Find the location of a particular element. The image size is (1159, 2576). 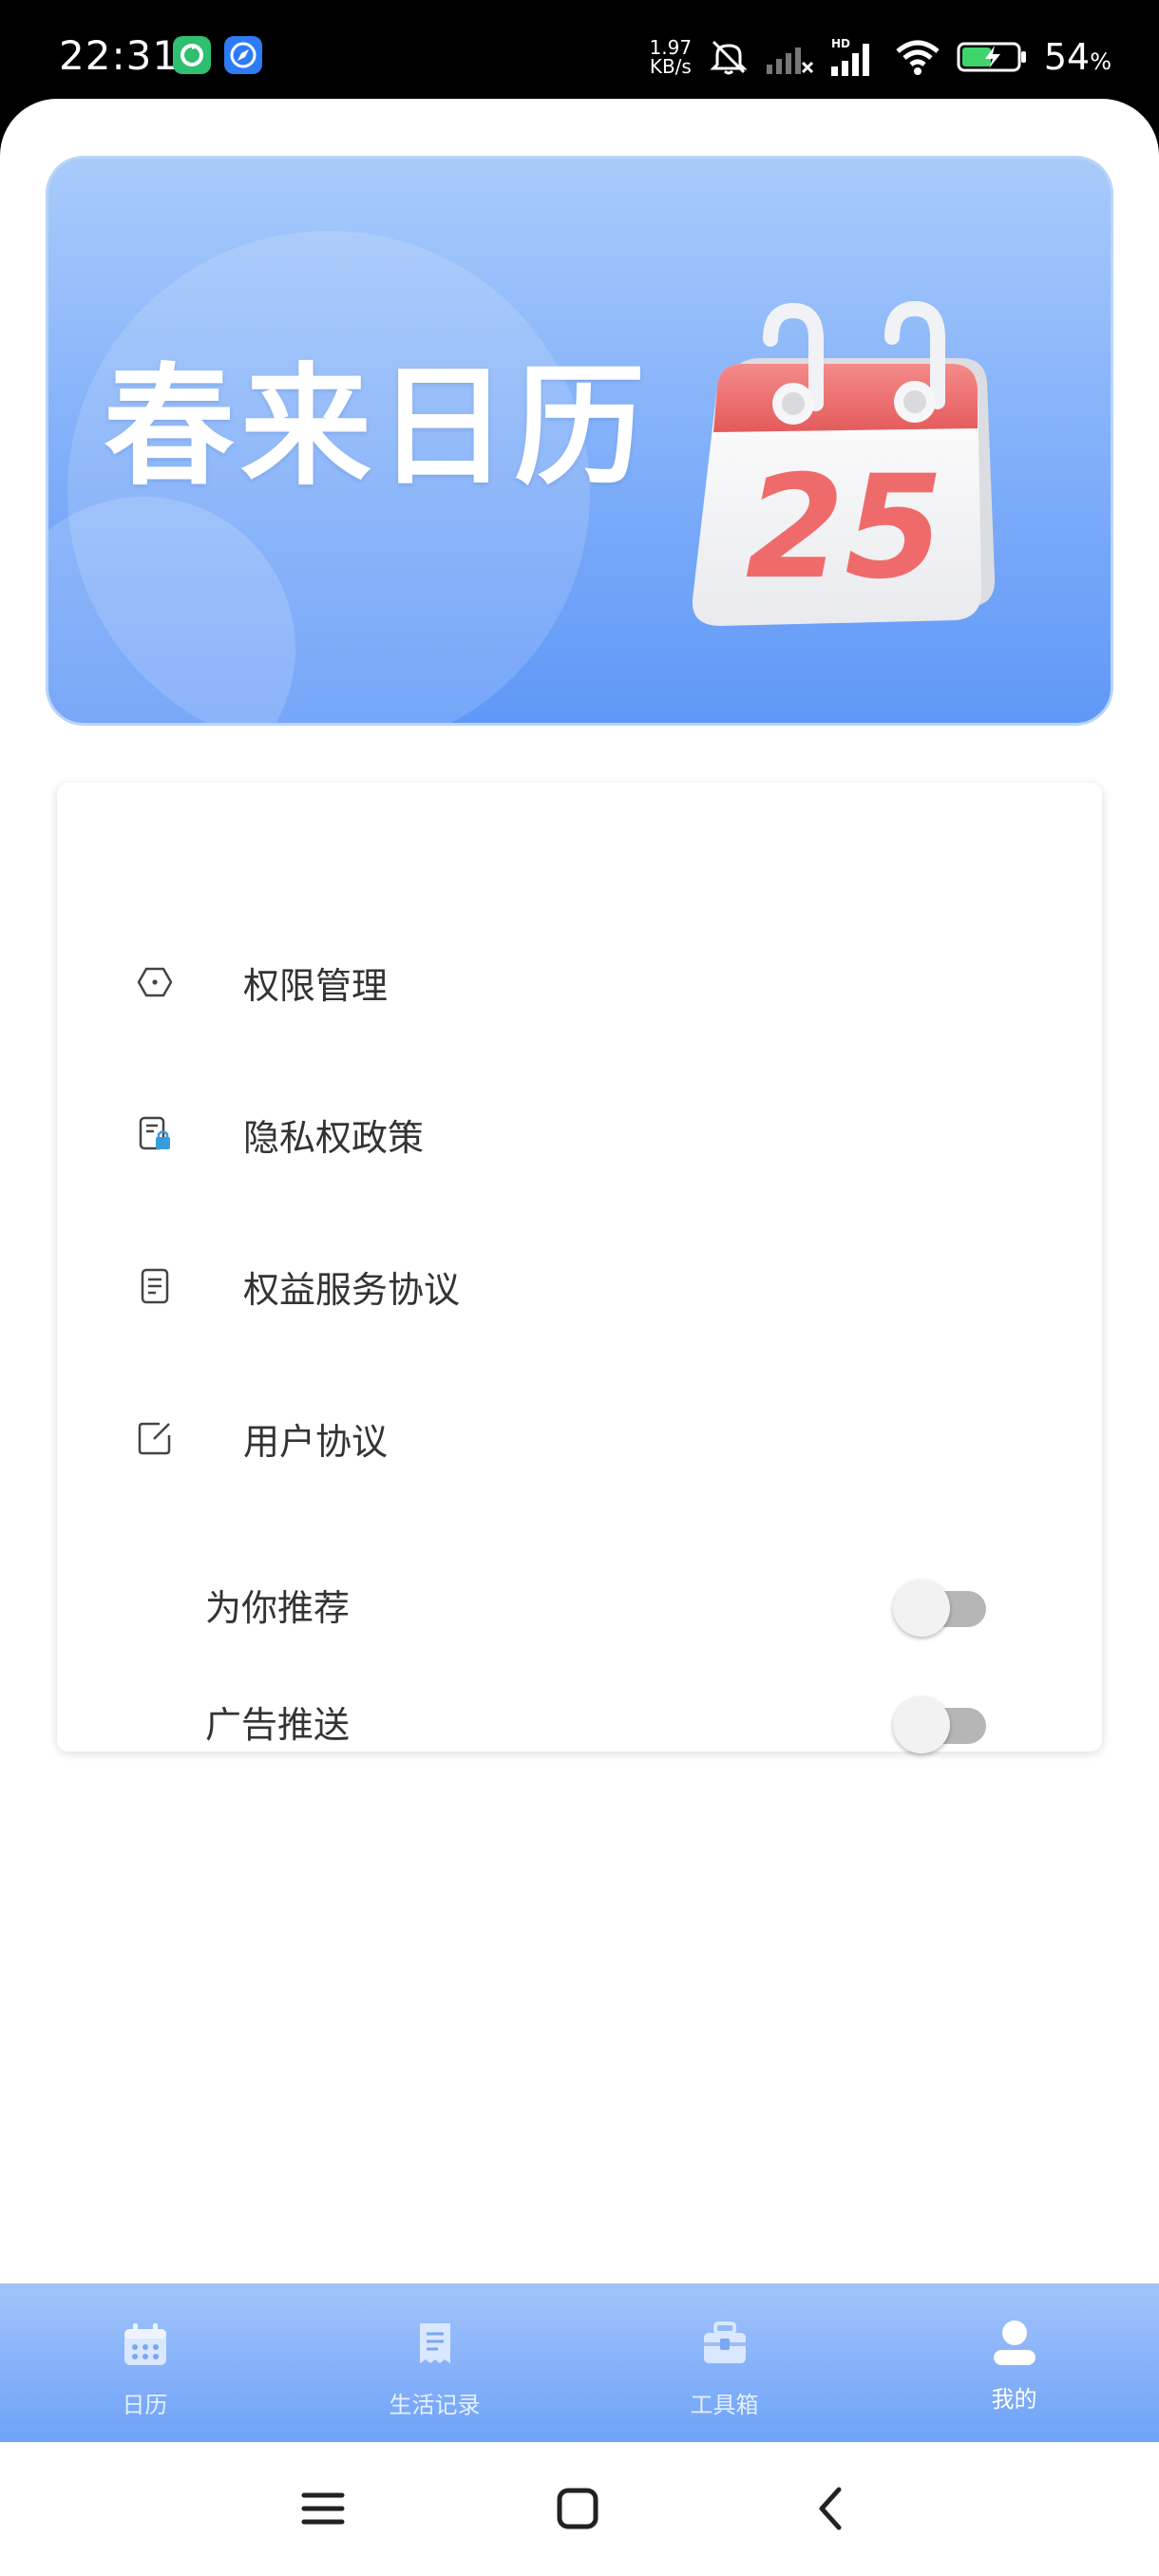

battery-charging-icon is located at coordinates (993, 57).